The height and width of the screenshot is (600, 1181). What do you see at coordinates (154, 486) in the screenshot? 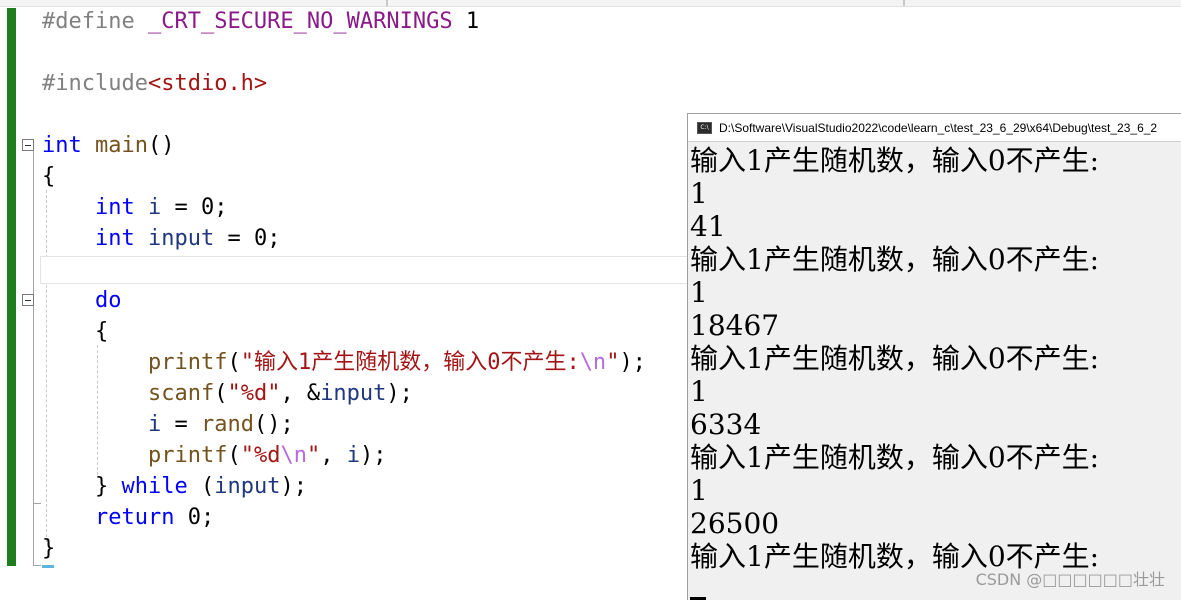
I see `code-token: while` at bounding box center [154, 486].